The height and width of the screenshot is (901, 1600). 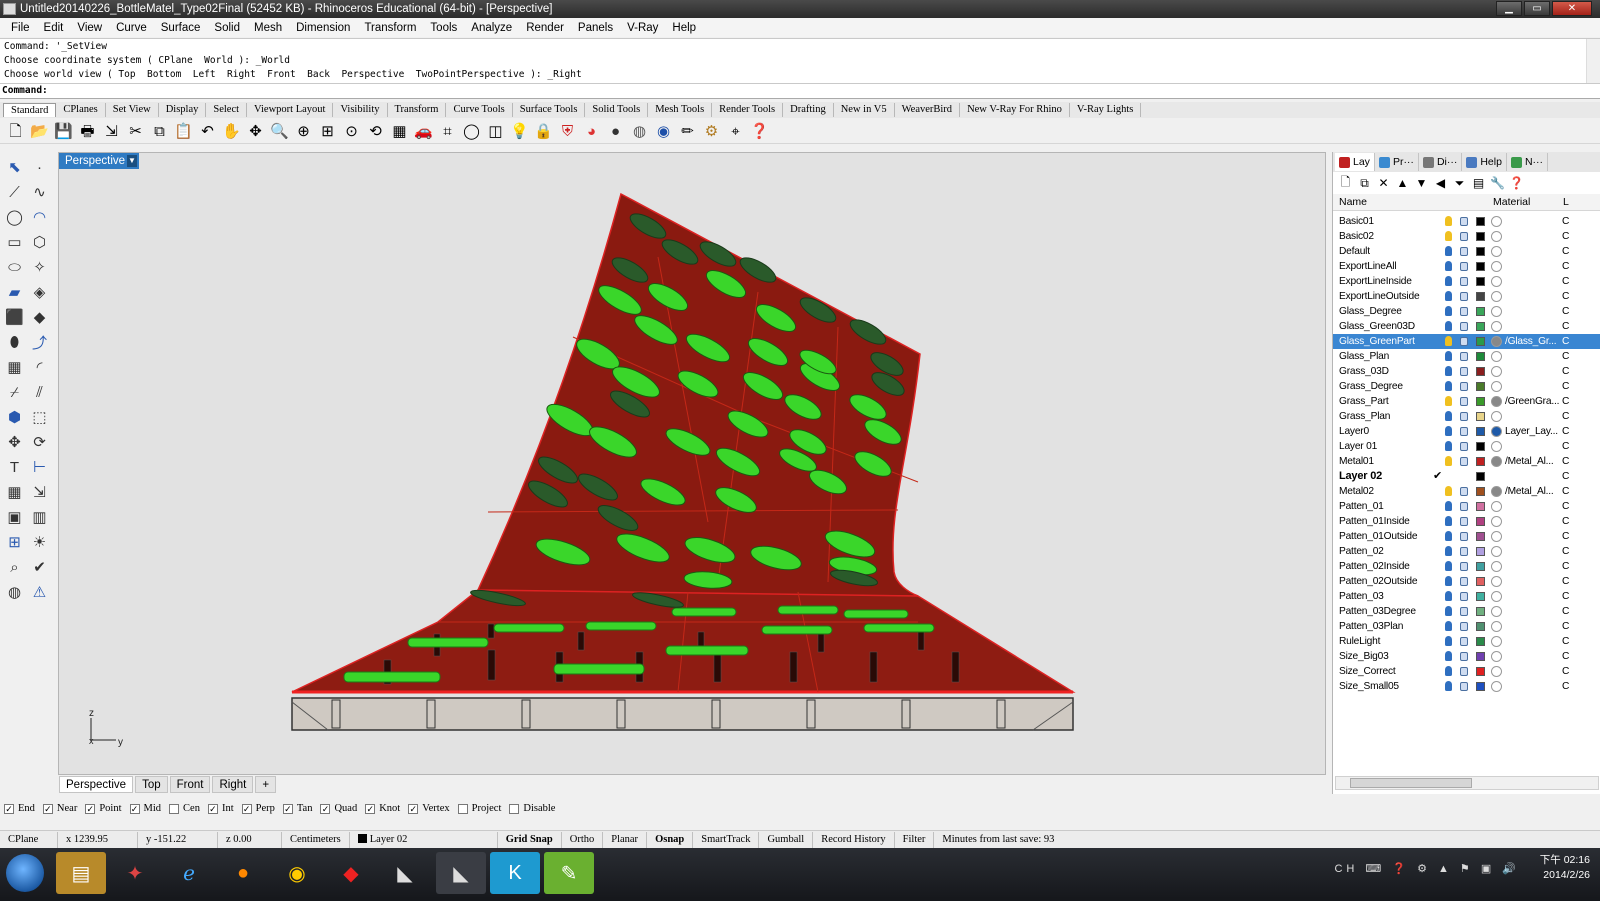 What do you see at coordinates (20, 28) in the screenshot?
I see `menu-file: File` at bounding box center [20, 28].